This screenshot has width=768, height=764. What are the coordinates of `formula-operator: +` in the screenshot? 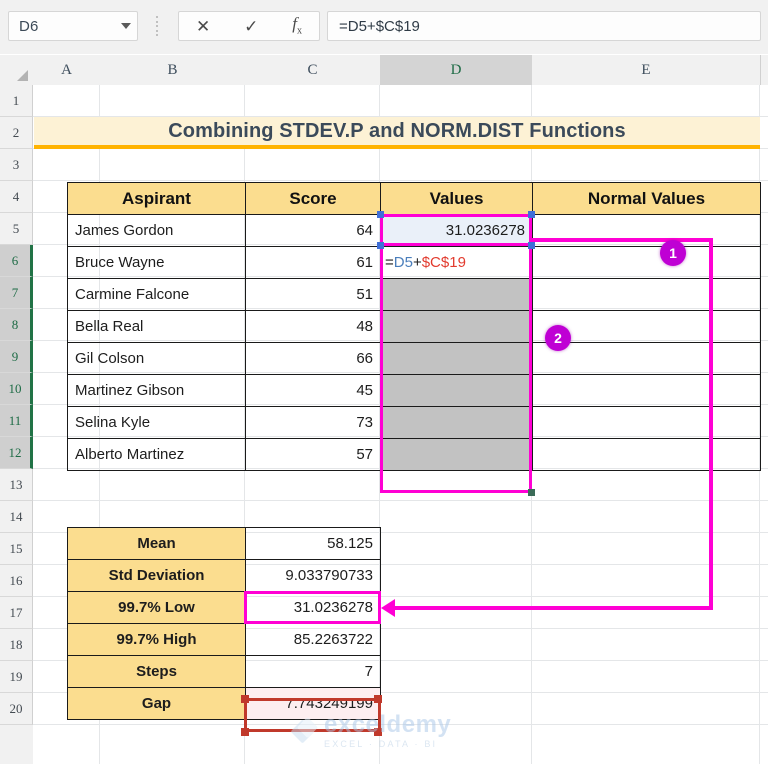 It's located at (417, 262).